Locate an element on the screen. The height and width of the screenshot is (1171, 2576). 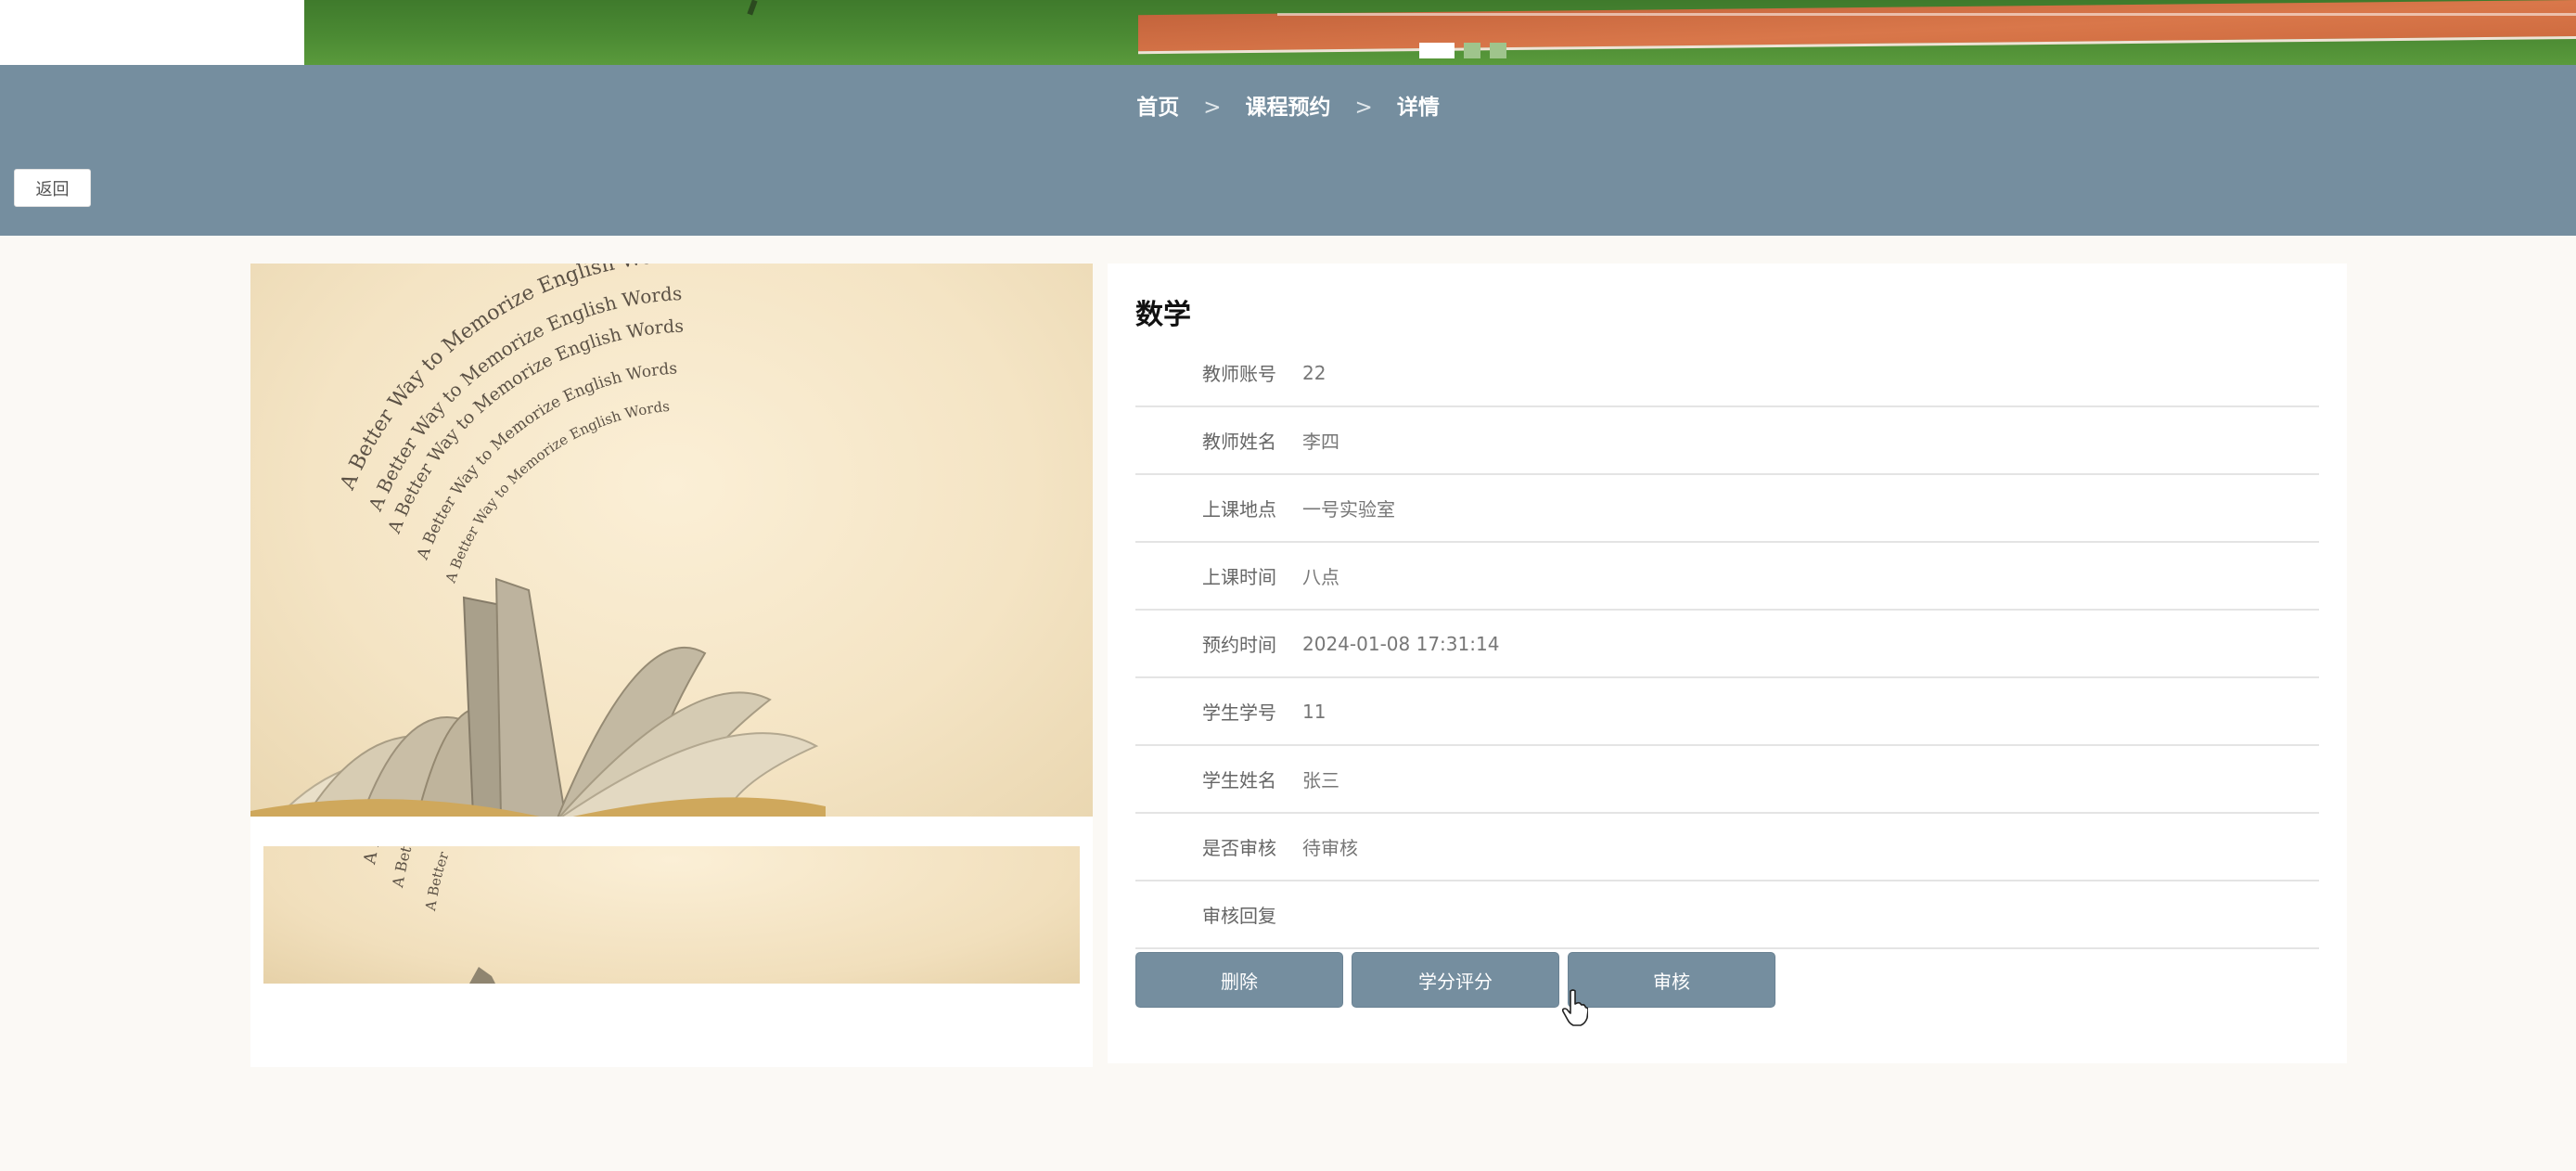
field-label: 教师姓名 is located at coordinates (1239, 442).